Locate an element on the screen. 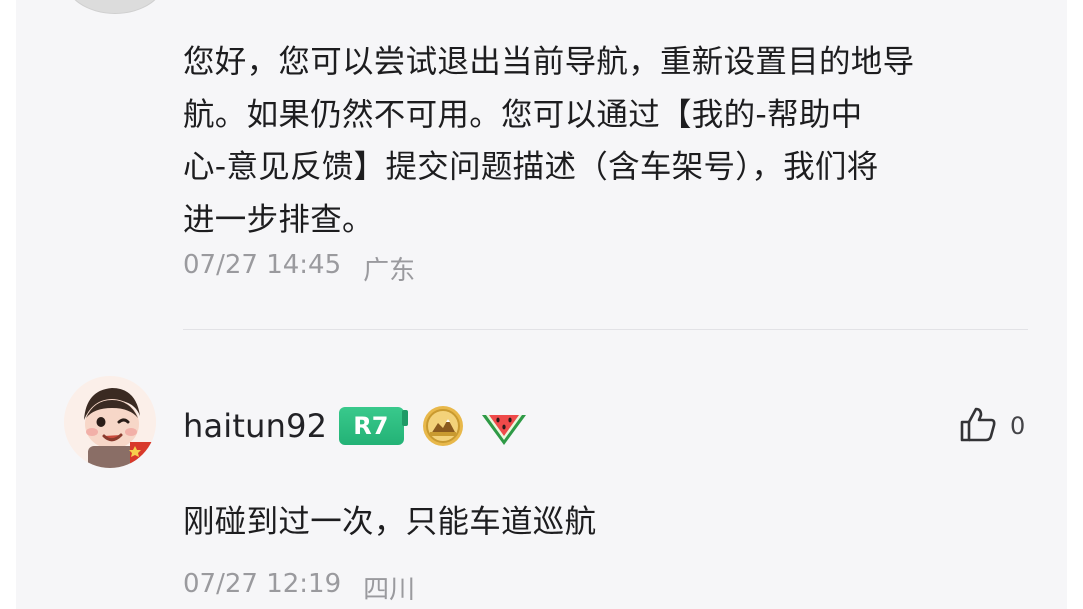  username: haitun92 is located at coordinates (255, 426).